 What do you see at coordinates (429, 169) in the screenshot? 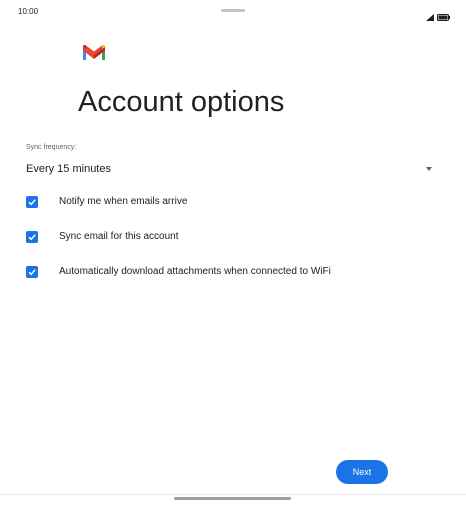
I see `dropdown-arrow-icon` at bounding box center [429, 169].